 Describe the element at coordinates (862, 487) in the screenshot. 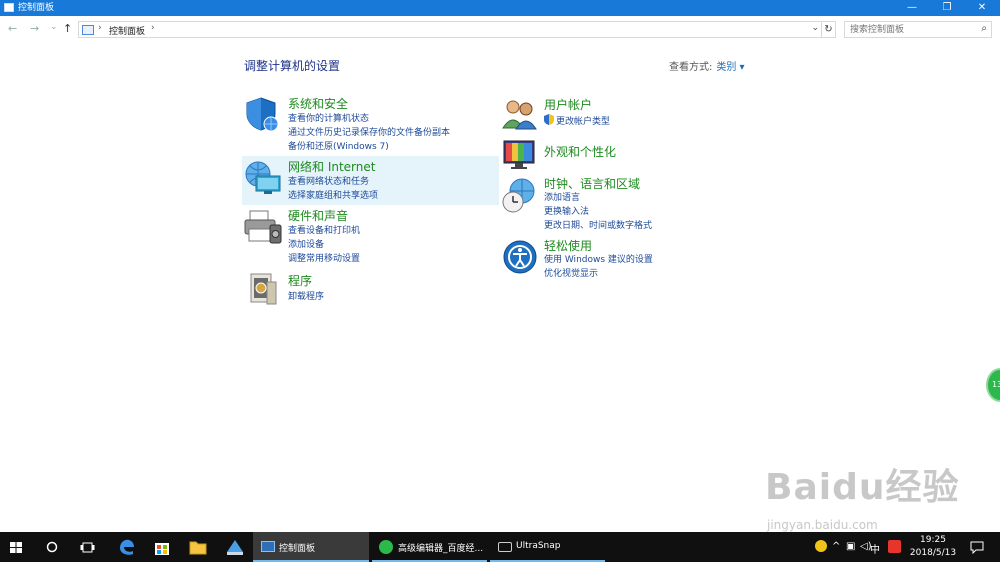

I see `watermark-logo: Baidu经验` at that location.